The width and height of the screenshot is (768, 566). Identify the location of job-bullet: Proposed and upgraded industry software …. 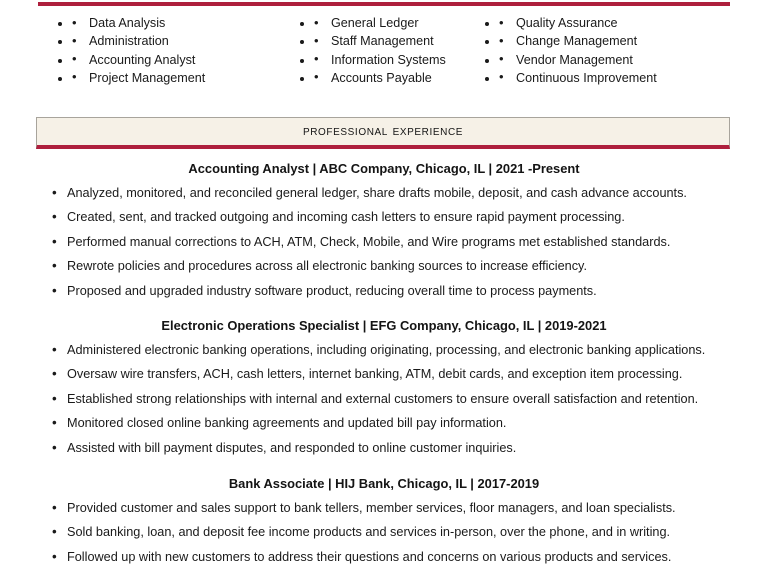
(384, 291).